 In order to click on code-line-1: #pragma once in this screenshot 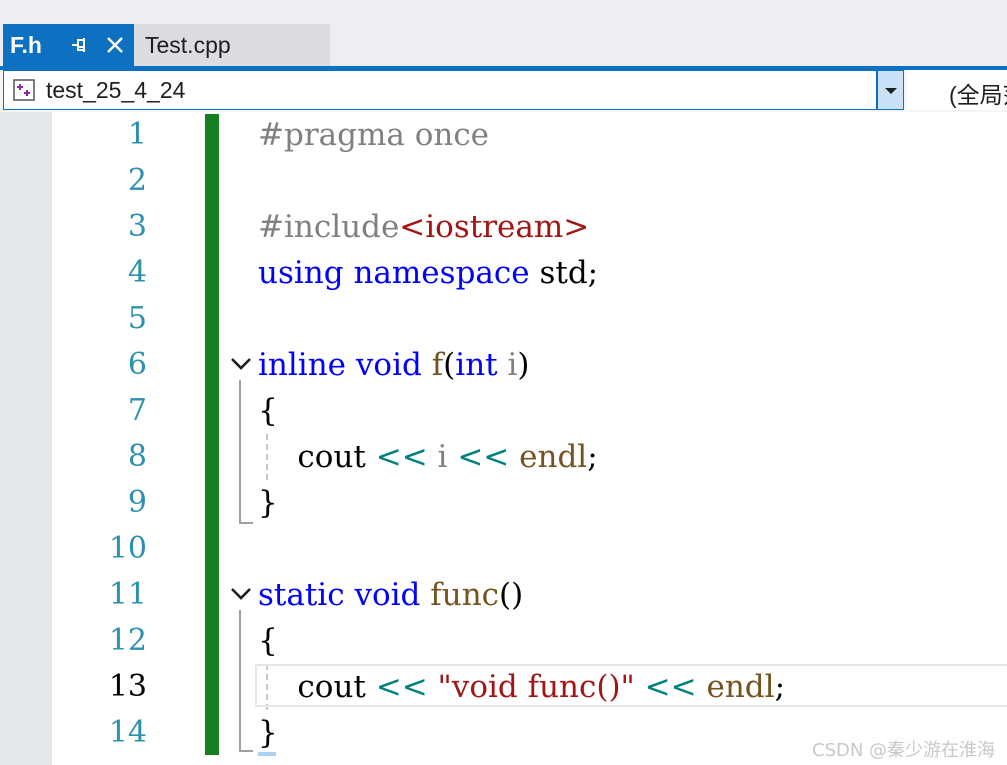, I will do `click(374, 135)`.